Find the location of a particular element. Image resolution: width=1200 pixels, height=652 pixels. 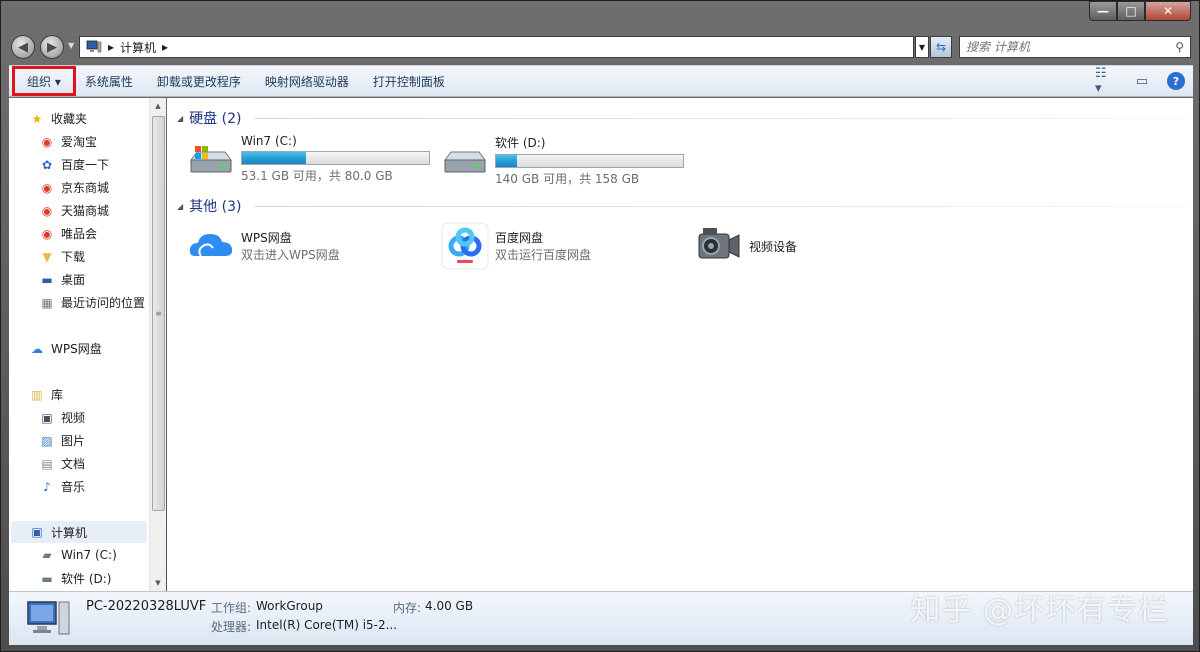

baidu-netdisk-subtitle: 双击运行百度网盘 is located at coordinates (543, 255).